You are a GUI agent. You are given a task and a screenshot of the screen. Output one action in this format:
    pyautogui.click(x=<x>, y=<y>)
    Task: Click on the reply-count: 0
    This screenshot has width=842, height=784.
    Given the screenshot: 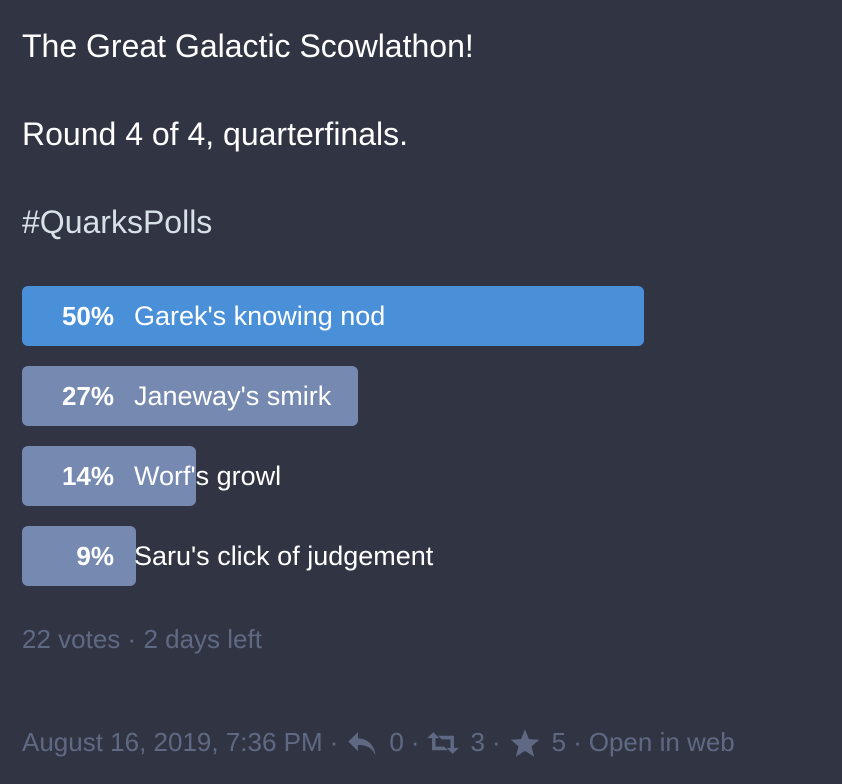 What is the action you would take?
    pyautogui.click(x=396, y=742)
    